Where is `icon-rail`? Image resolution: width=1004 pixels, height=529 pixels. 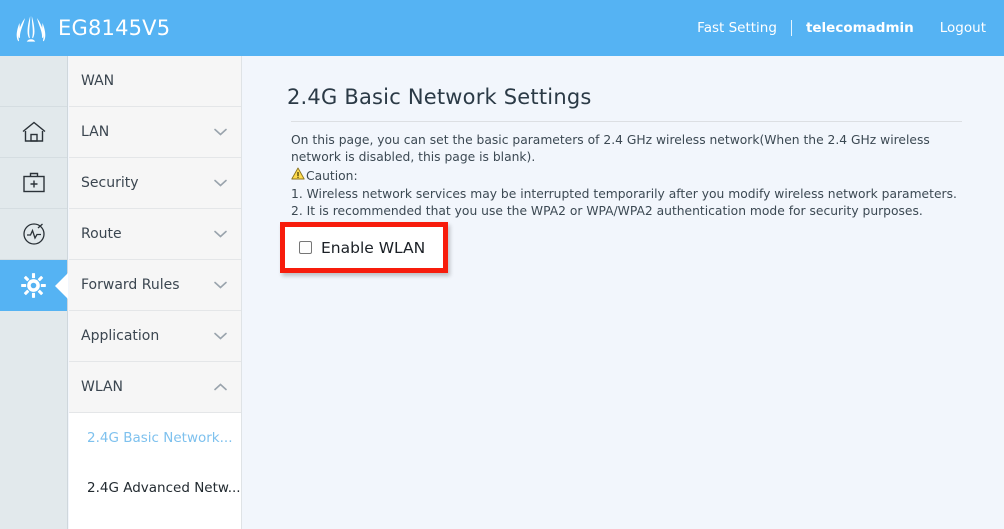 icon-rail is located at coordinates (34, 292).